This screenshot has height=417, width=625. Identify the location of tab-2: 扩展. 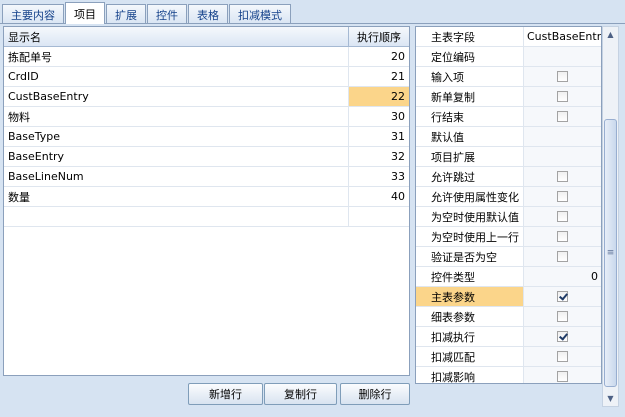
(126, 14).